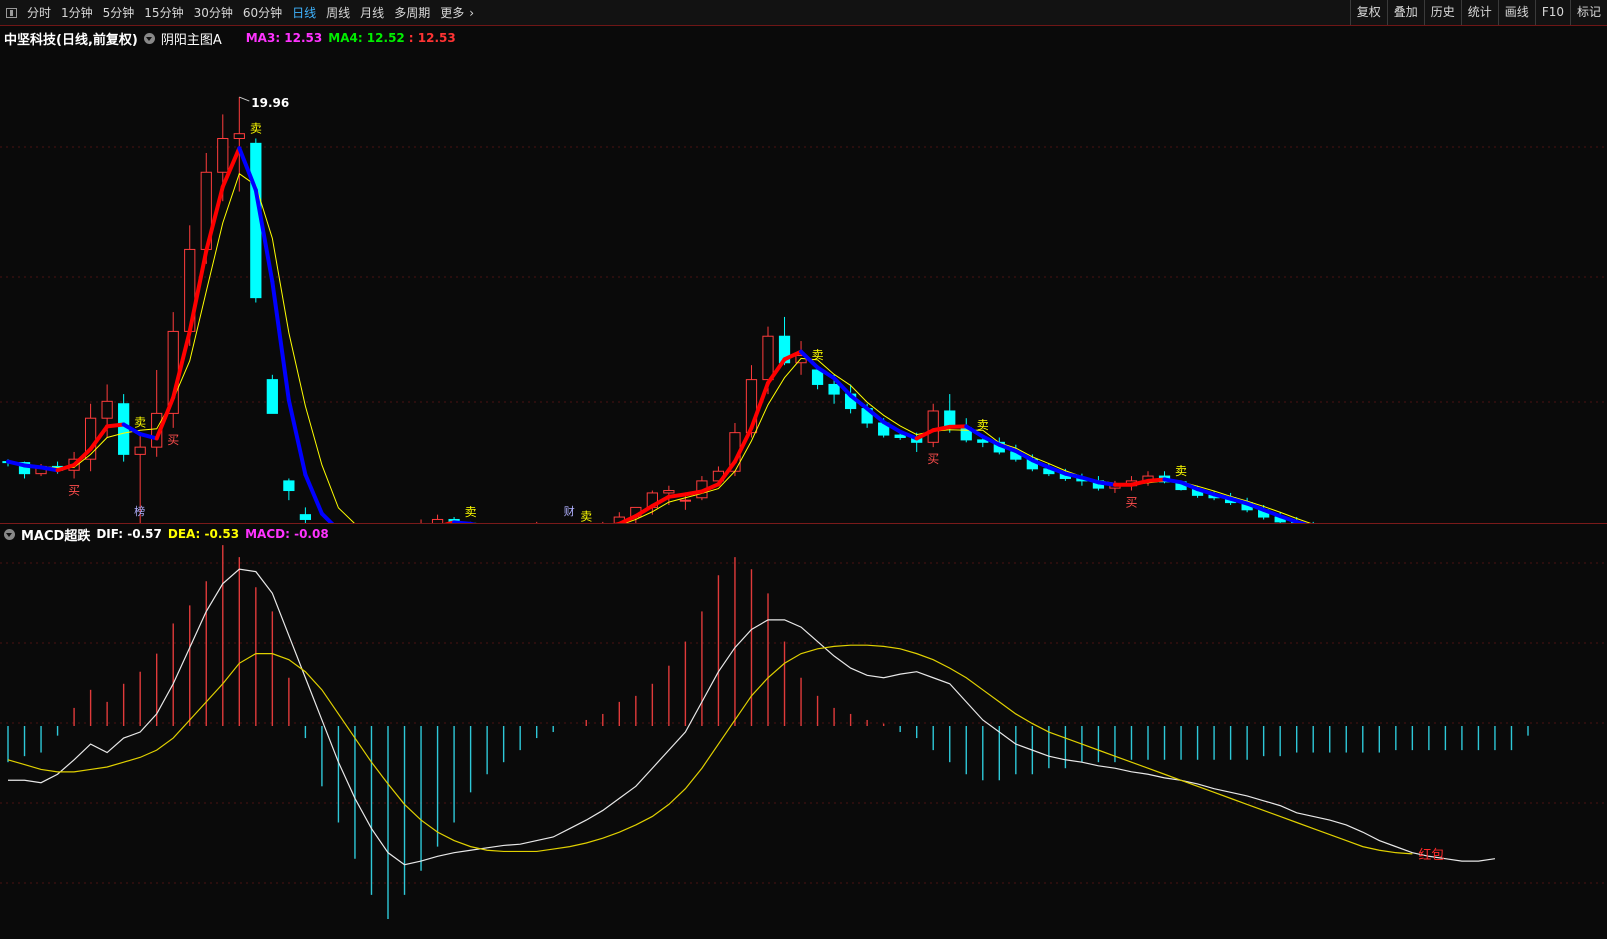 The width and height of the screenshot is (1607, 939). I want to click on panel-toggle-icon, so click(11, 12).